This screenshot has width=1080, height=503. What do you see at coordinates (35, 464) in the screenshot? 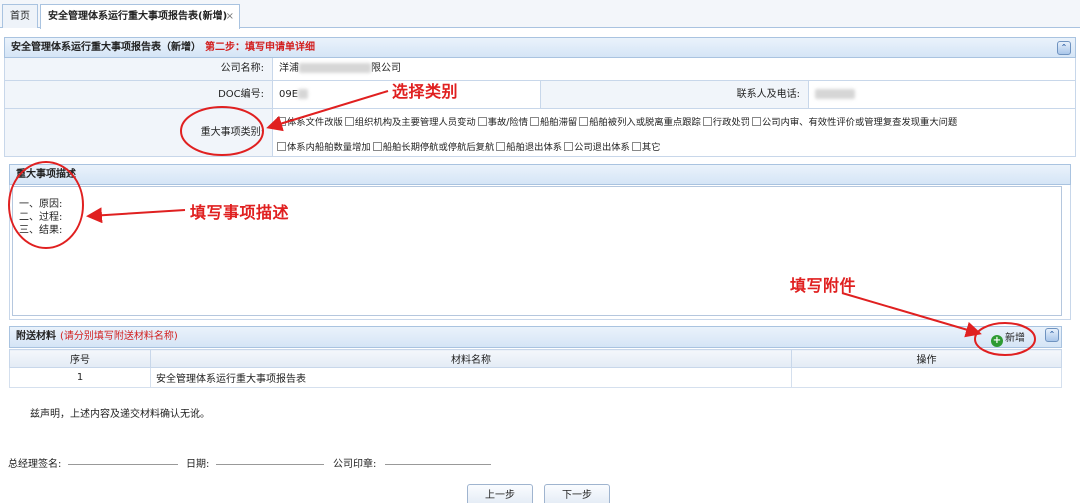
I see `manager-signature-label: 总经理签名:` at bounding box center [35, 464].